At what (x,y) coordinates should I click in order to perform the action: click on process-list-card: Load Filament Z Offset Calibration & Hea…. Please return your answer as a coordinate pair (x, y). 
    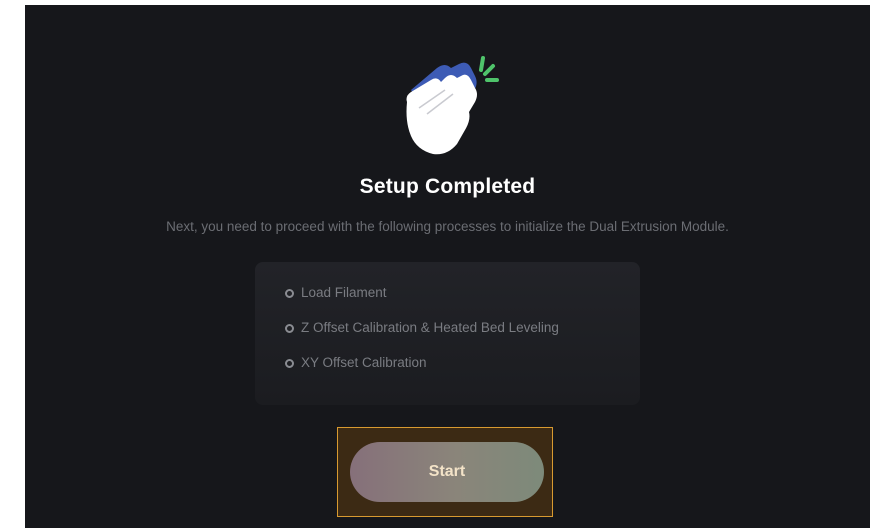
    Looking at the image, I should click on (447, 333).